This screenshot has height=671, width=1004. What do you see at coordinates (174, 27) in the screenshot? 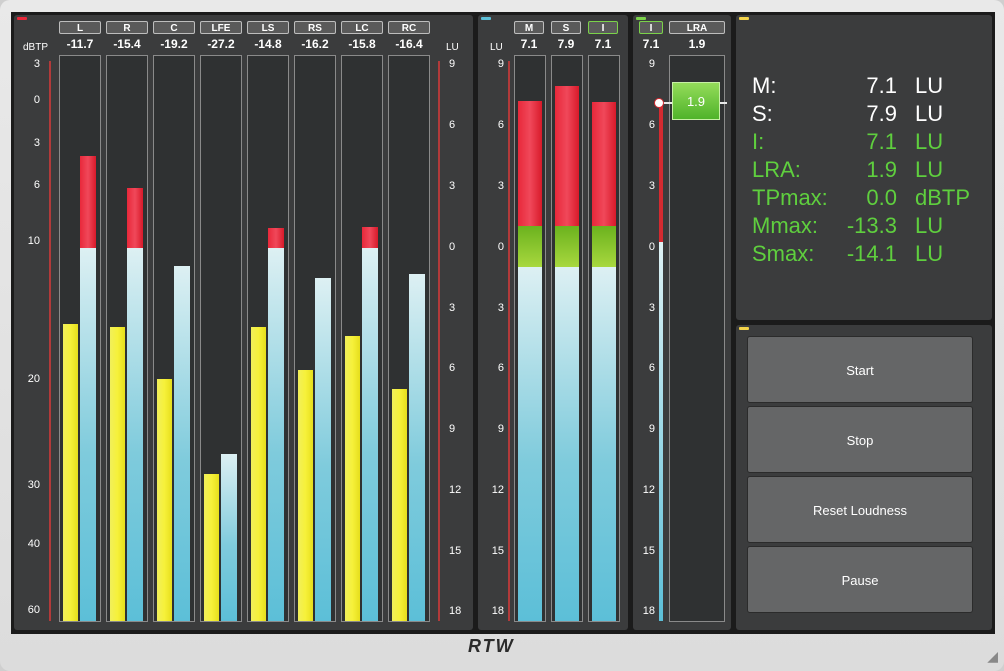
I see `channel-label-C: C` at bounding box center [174, 27].